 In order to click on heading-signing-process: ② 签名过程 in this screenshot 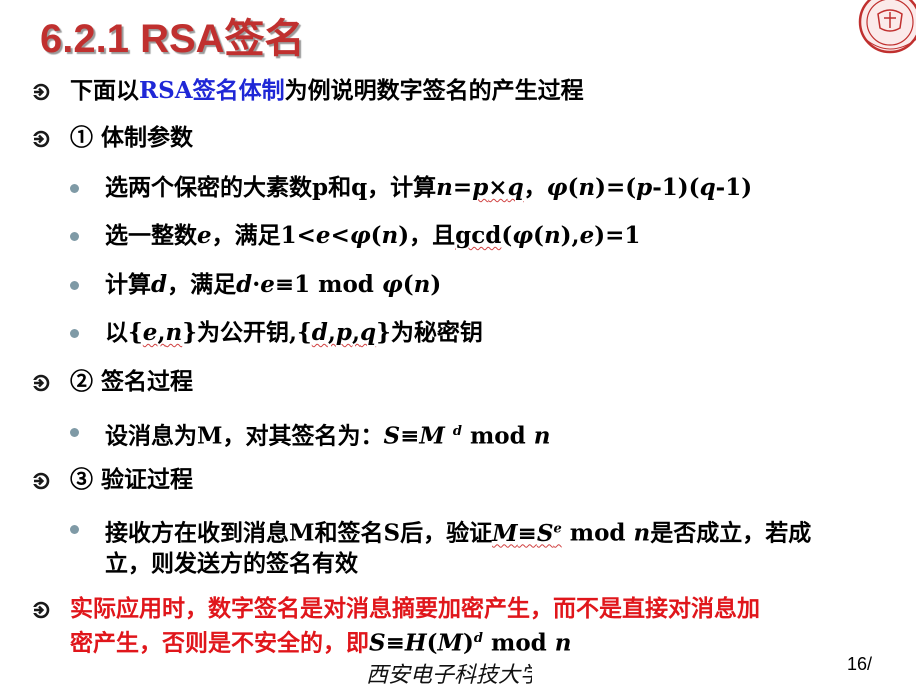, I will do `click(132, 381)`.